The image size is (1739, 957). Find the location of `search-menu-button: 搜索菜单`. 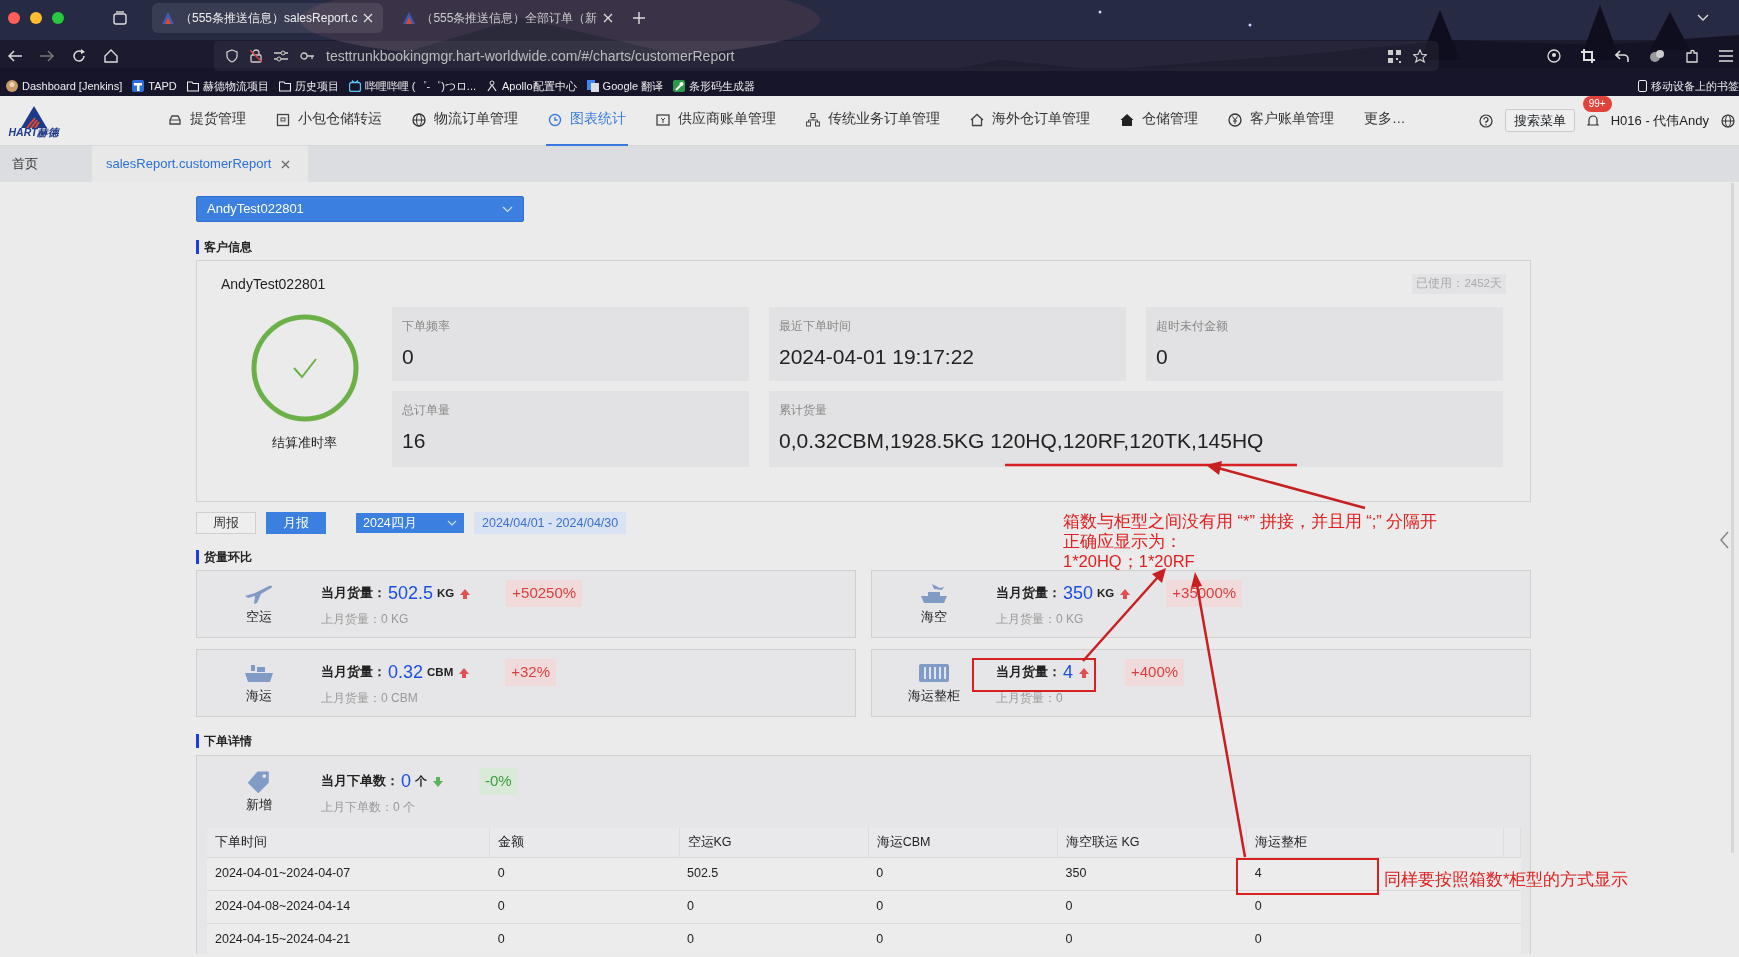

search-menu-button: 搜索菜单 is located at coordinates (1539, 120).